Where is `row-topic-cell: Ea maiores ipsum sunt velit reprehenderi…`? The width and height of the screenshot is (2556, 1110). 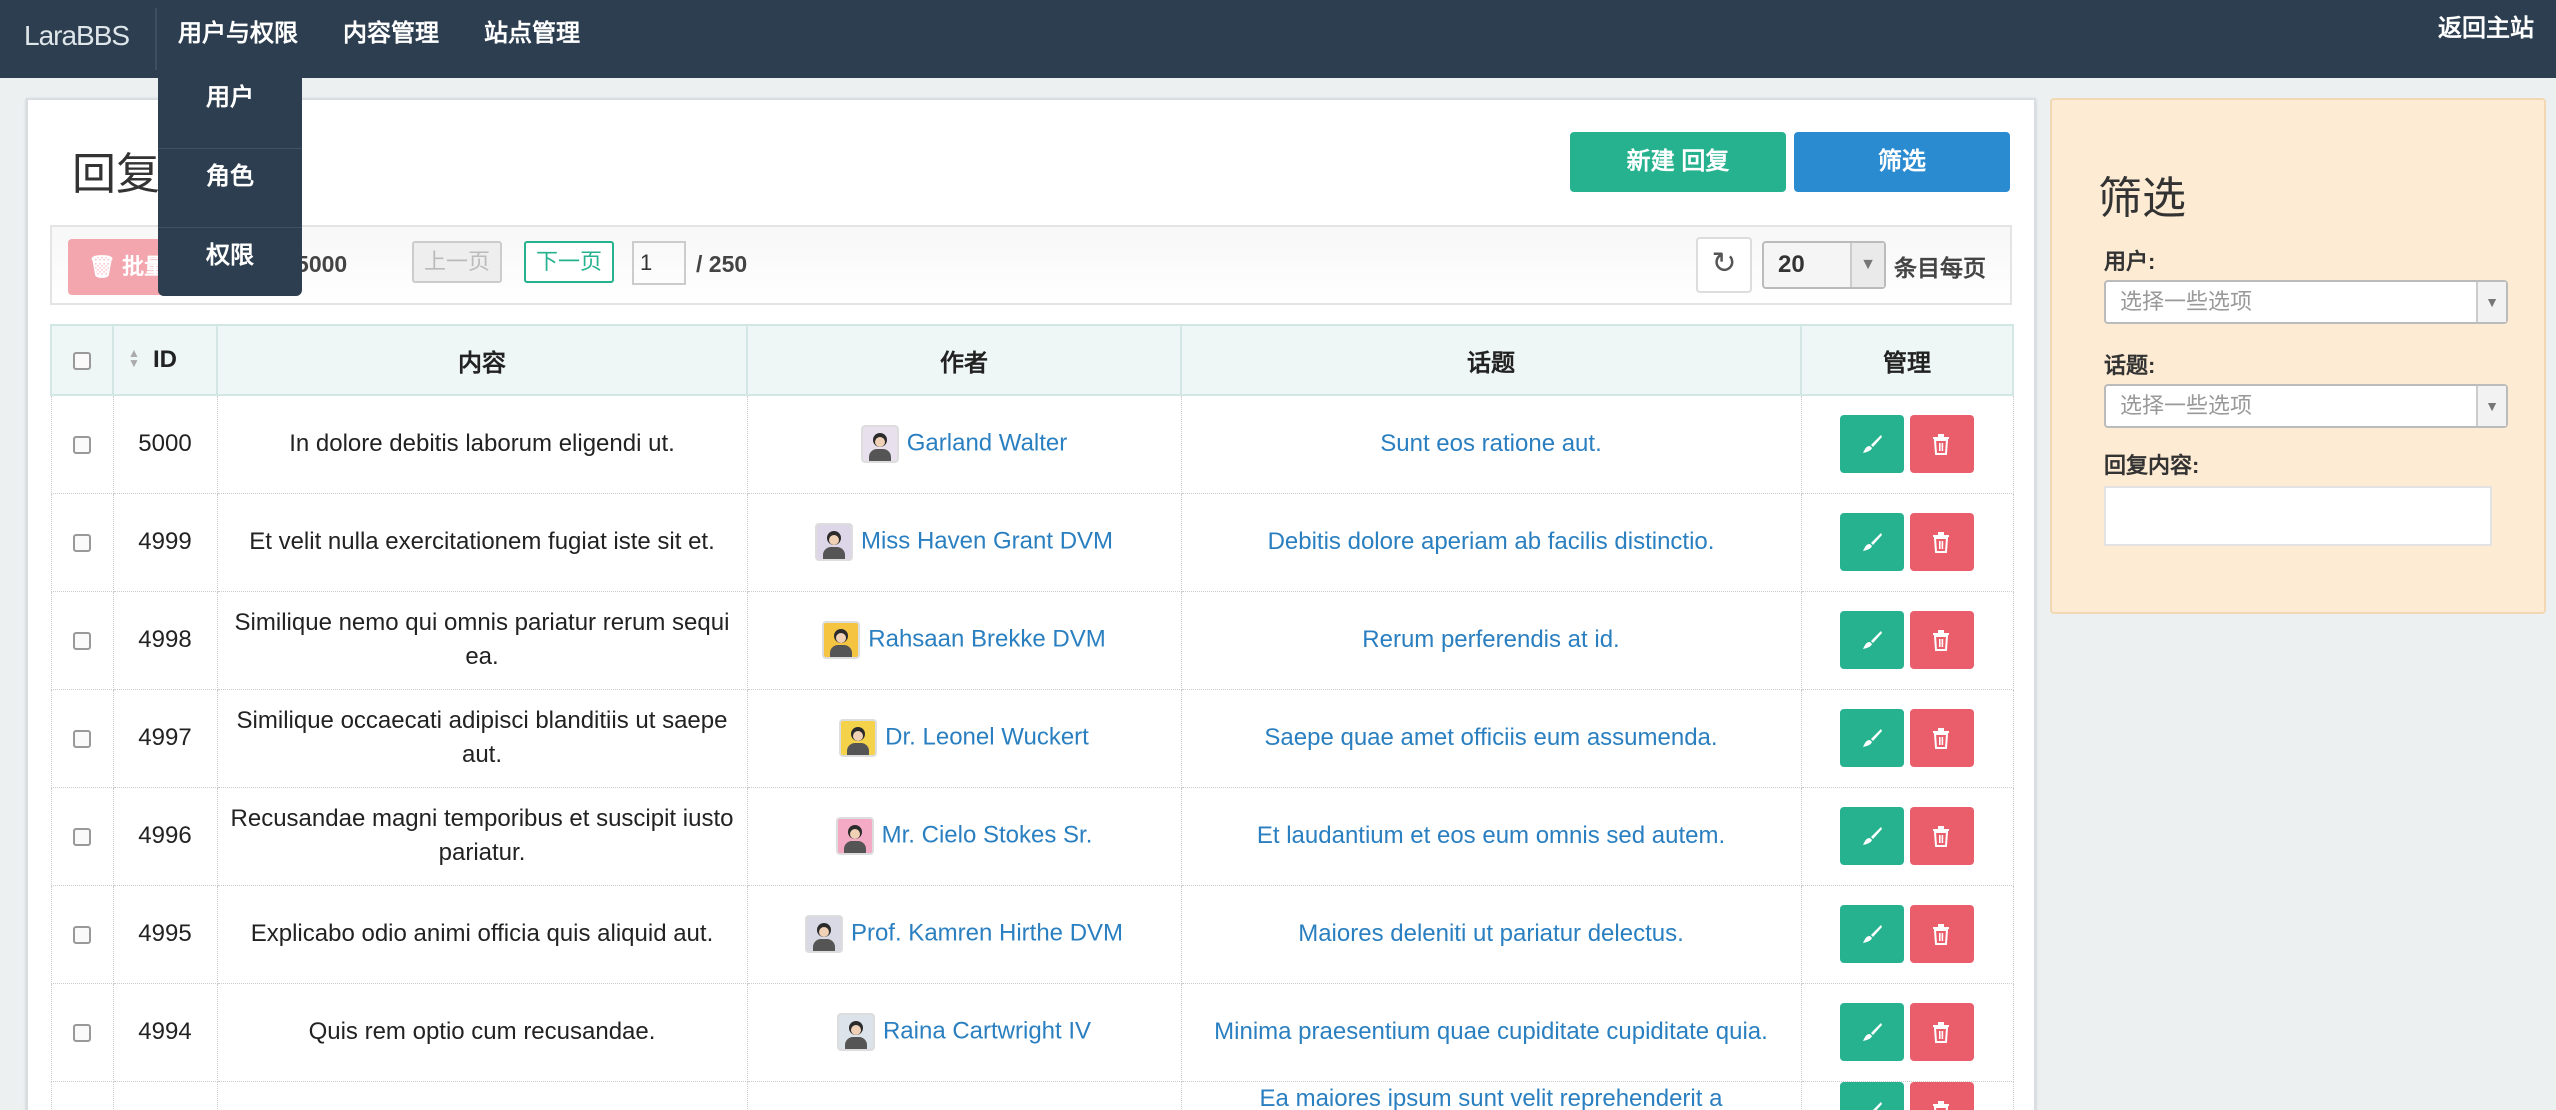 row-topic-cell: Ea maiores ipsum sunt velit reprehenderi… is located at coordinates (1491, 1095).